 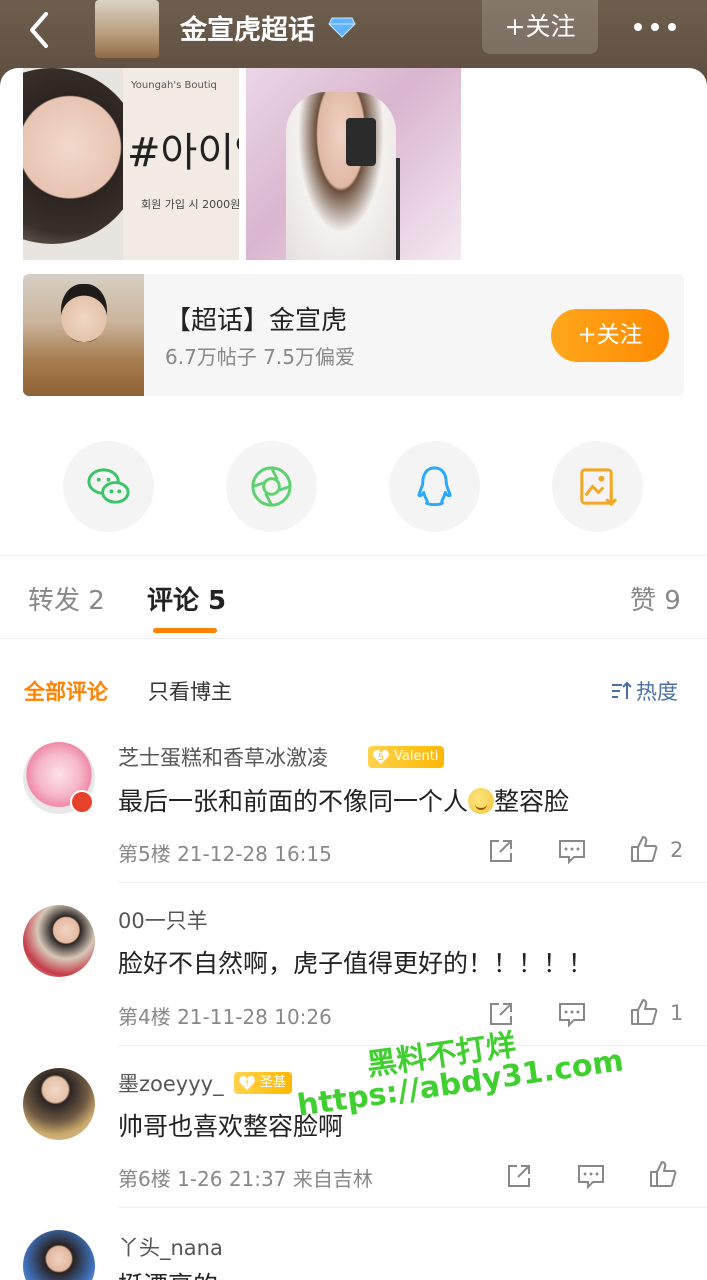 I want to click on more-icon, so click(x=655, y=27).